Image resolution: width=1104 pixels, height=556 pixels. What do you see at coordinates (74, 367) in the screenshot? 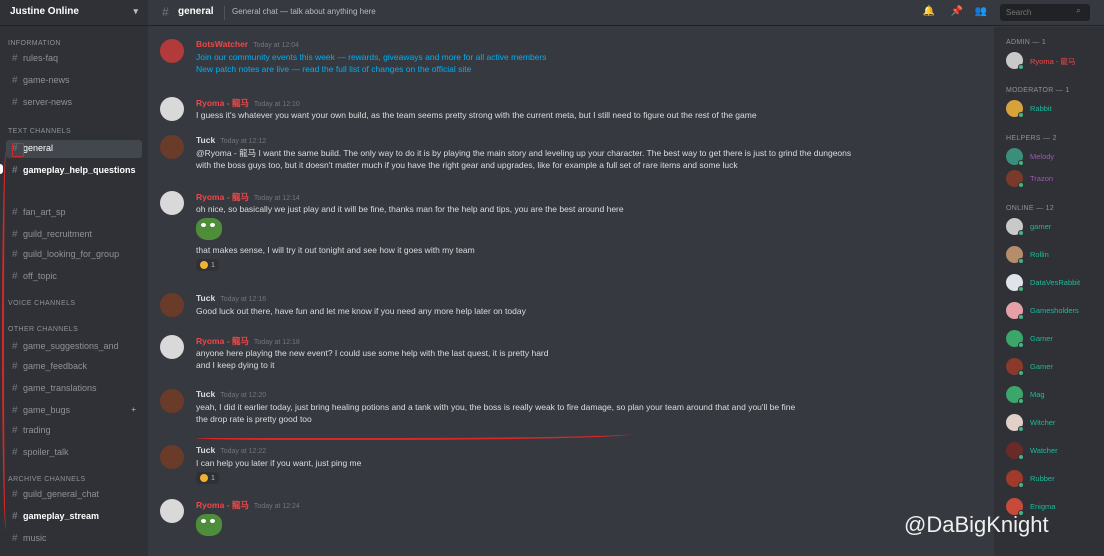
I see `sidebar-channel-item: # game_feedback` at bounding box center [74, 367].